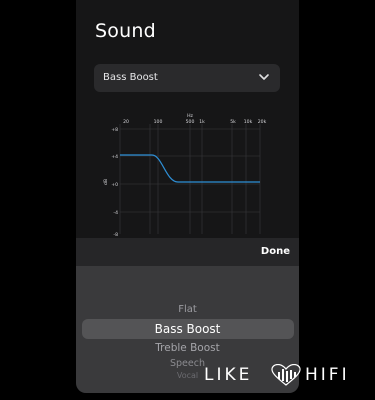 The image size is (375, 400). What do you see at coordinates (190, 122) in the screenshot?
I see `x-tick-label: 500` at bounding box center [190, 122].